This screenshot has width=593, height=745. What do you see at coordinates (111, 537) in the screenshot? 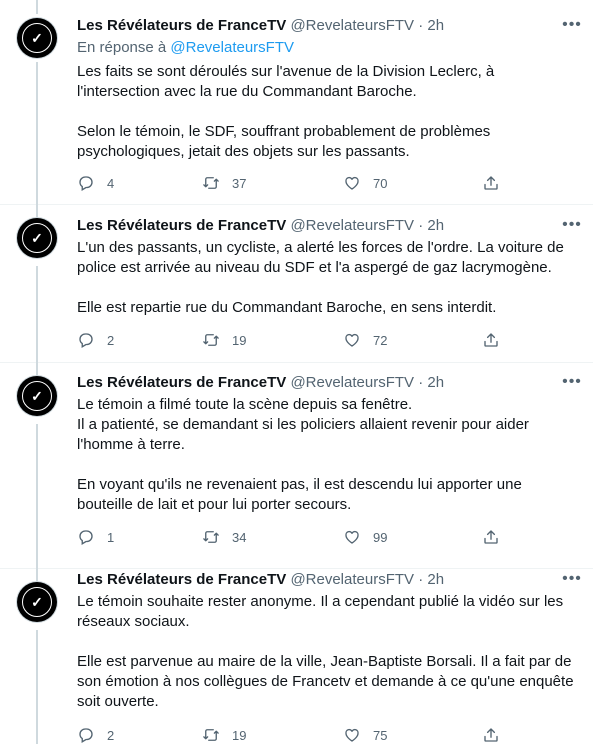
I see `reply-count: 1` at bounding box center [111, 537].